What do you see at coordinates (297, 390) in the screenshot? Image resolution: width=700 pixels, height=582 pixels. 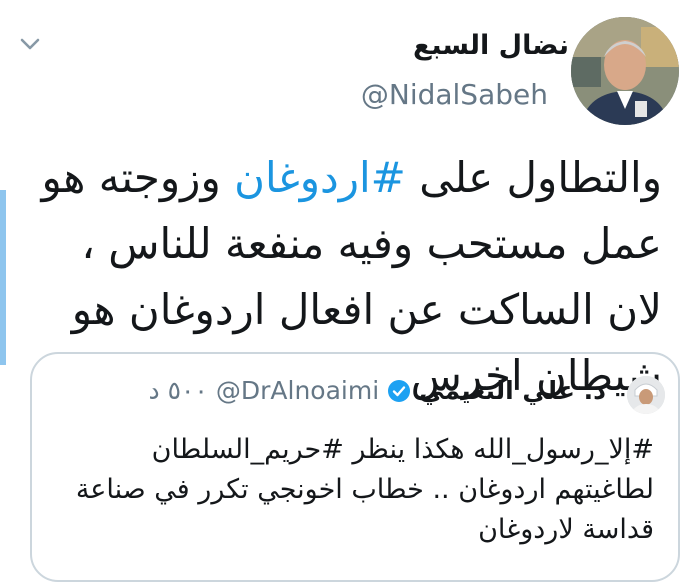 I see `quoted-author-handle: @DrAlnoaimi` at bounding box center [297, 390].